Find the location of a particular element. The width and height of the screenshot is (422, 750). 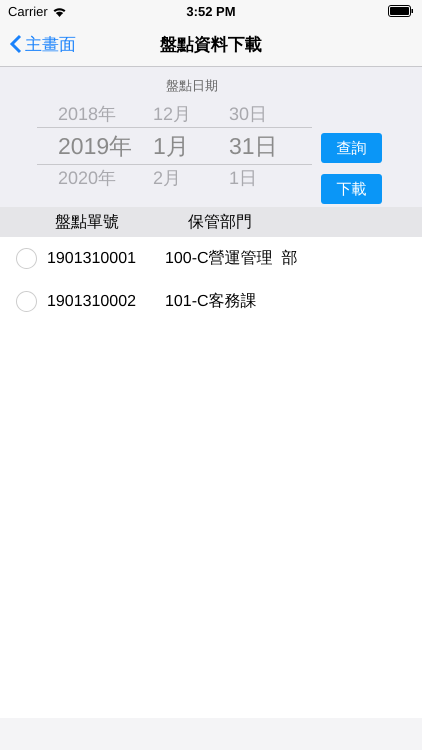

order-number: 1901310002 is located at coordinates (92, 301).